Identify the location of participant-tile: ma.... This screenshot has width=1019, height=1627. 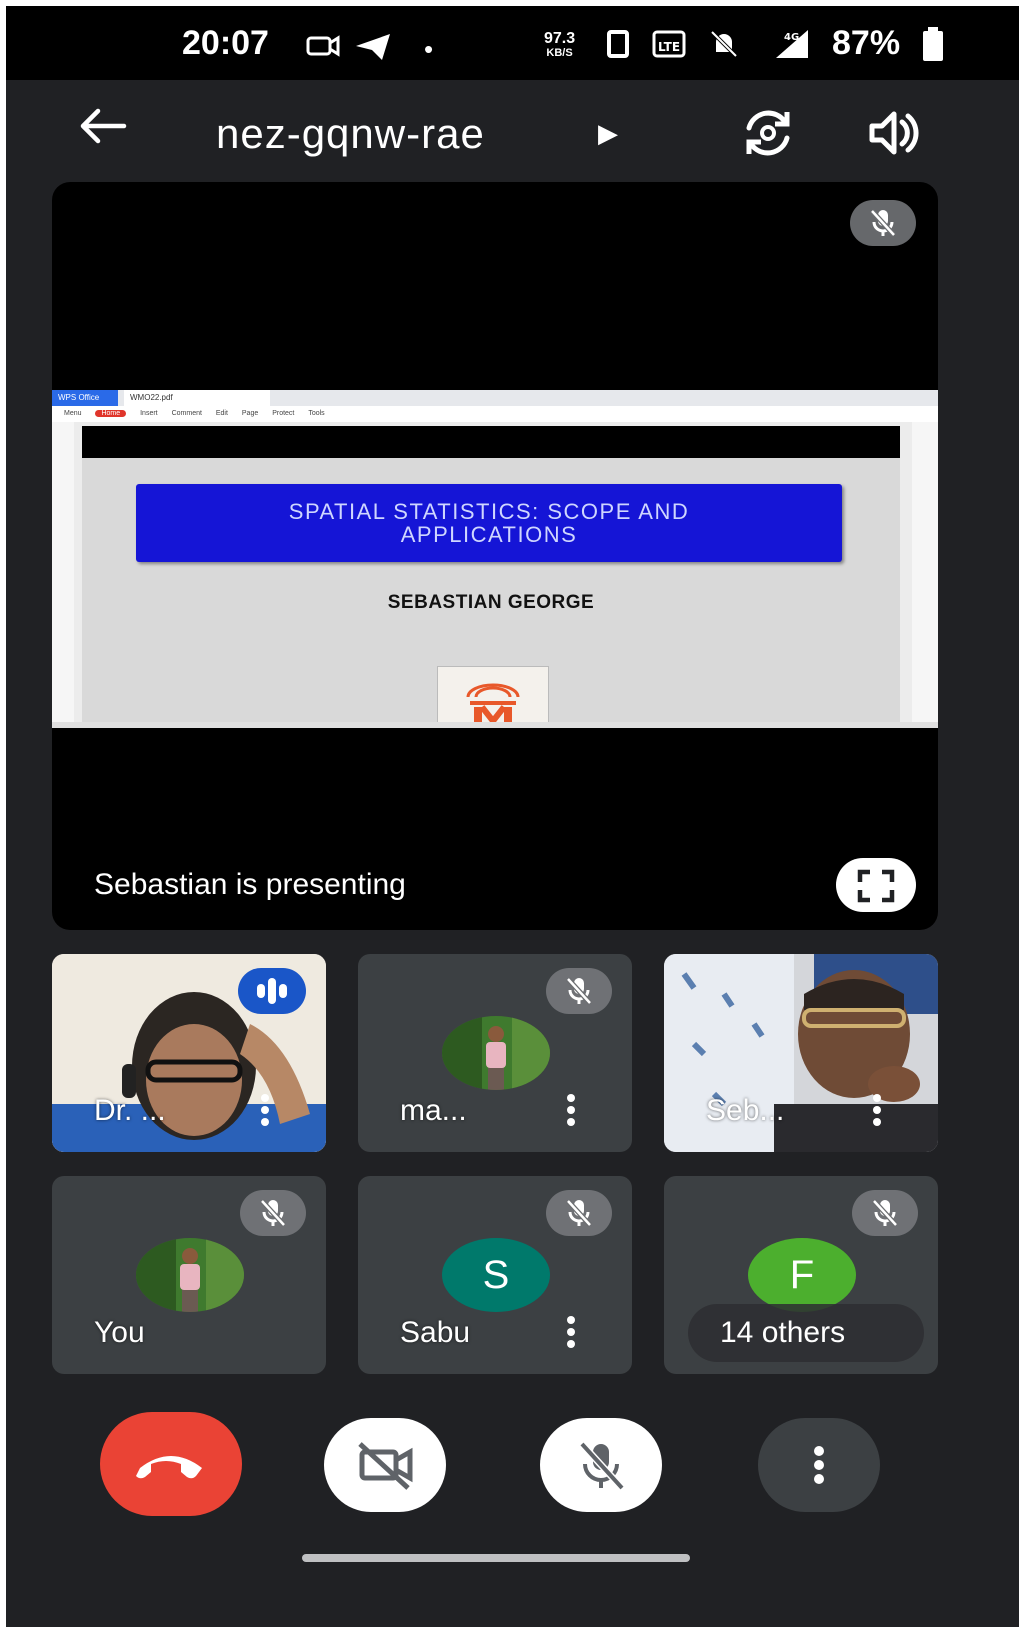
(495, 1053).